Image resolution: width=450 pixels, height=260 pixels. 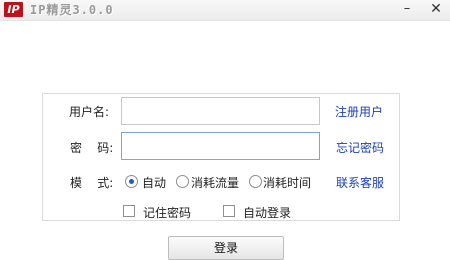 I want to click on username-input, so click(x=220, y=111).